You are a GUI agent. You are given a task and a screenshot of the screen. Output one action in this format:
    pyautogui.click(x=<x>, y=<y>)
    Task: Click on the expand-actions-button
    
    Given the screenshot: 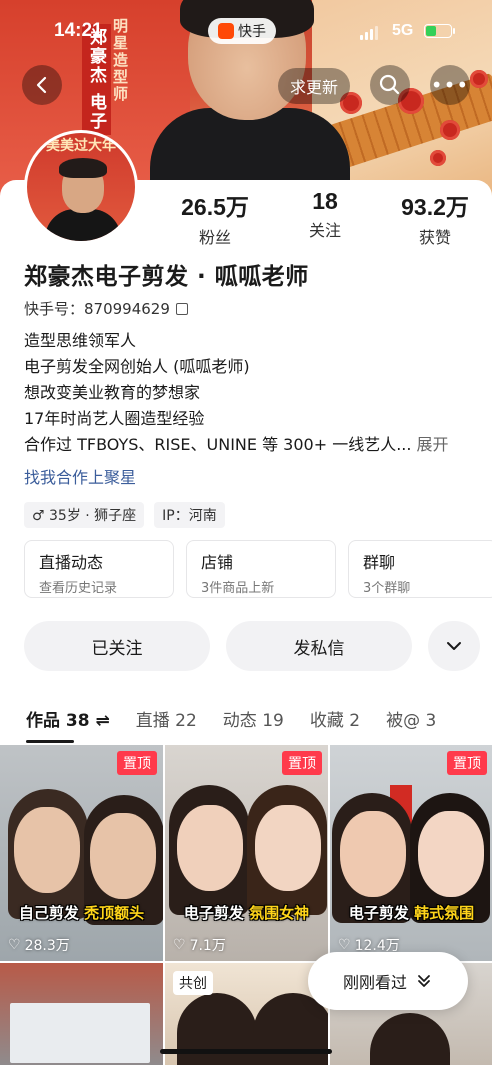 What is the action you would take?
    pyautogui.click(x=454, y=646)
    